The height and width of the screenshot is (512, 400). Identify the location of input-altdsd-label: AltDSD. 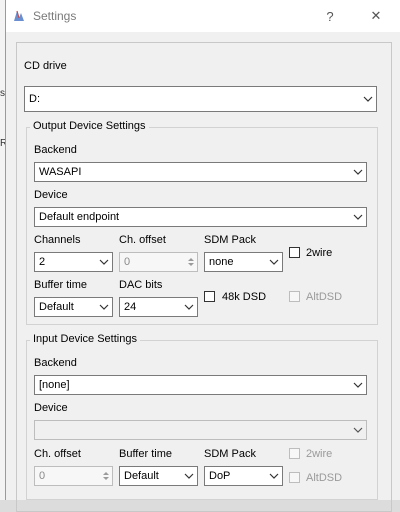
(324, 478).